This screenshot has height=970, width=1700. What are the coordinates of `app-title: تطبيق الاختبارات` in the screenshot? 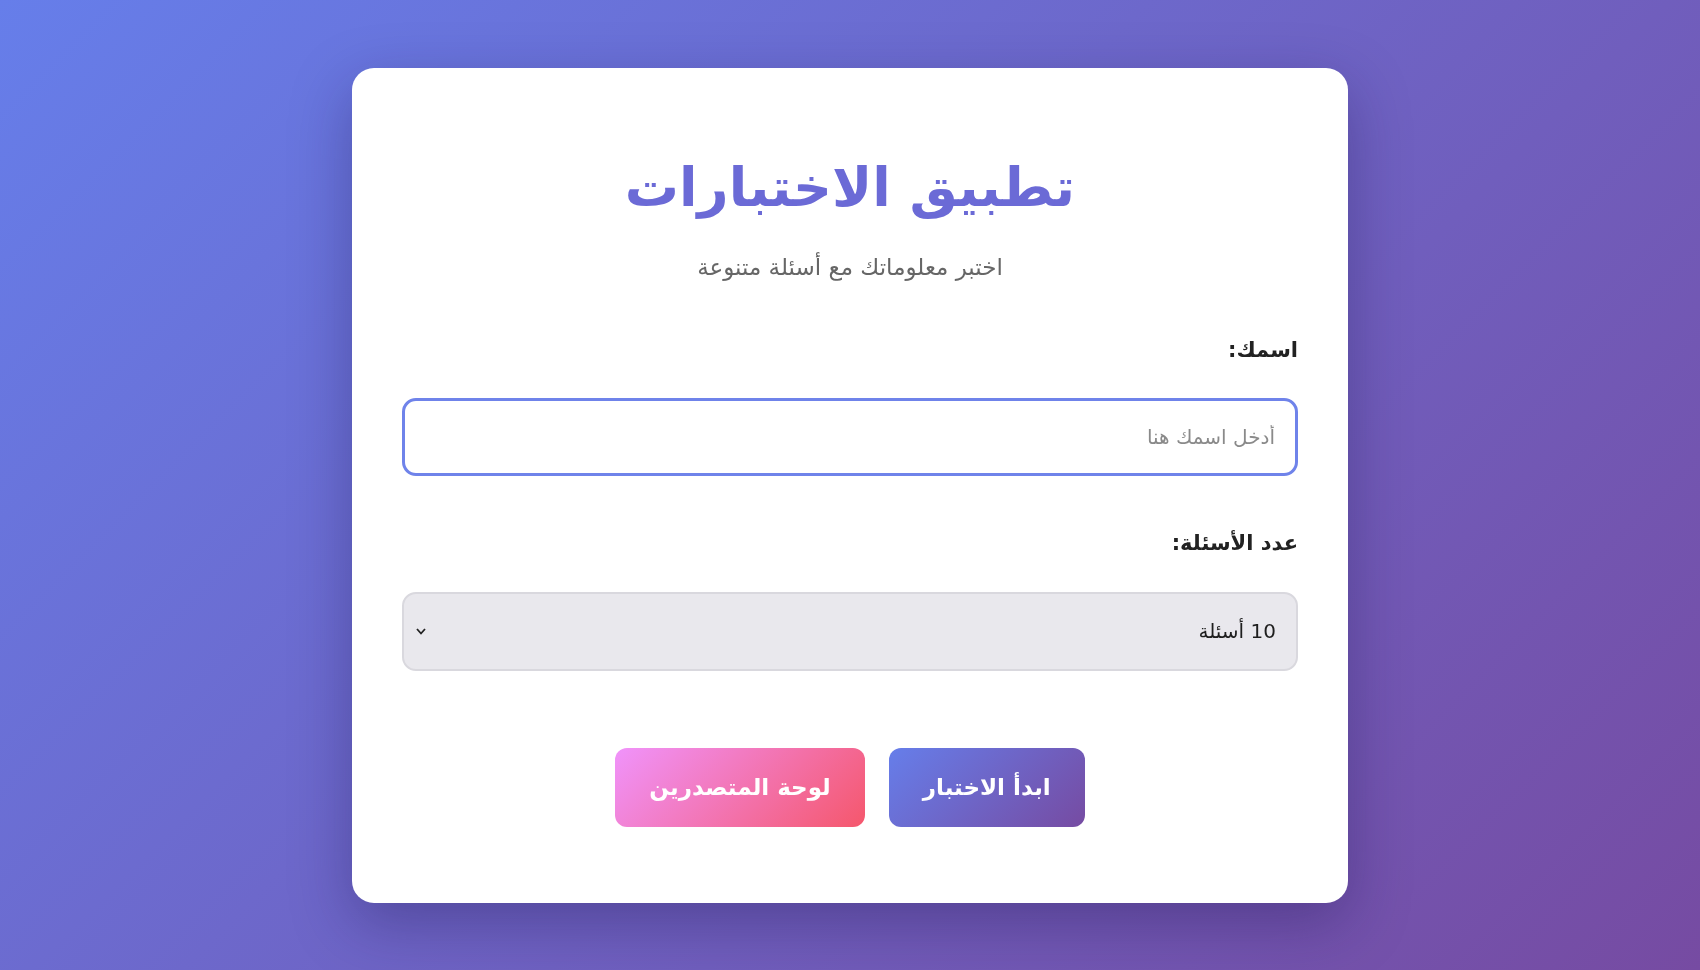 It's located at (850, 187).